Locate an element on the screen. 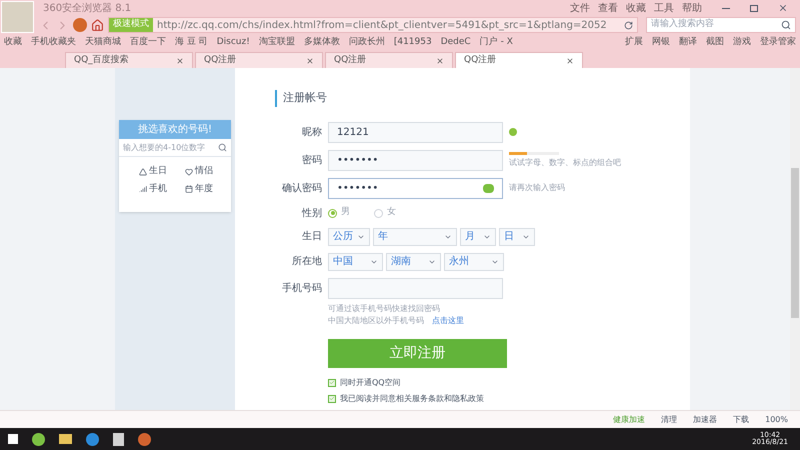 The width and height of the screenshot is (800, 450). menu-item: 收藏 is located at coordinates (636, 8).